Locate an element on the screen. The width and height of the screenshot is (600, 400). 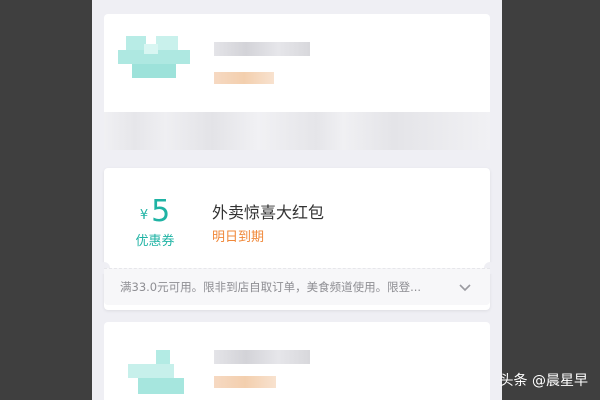
currency-symbol: ¥ is located at coordinates (144, 215).